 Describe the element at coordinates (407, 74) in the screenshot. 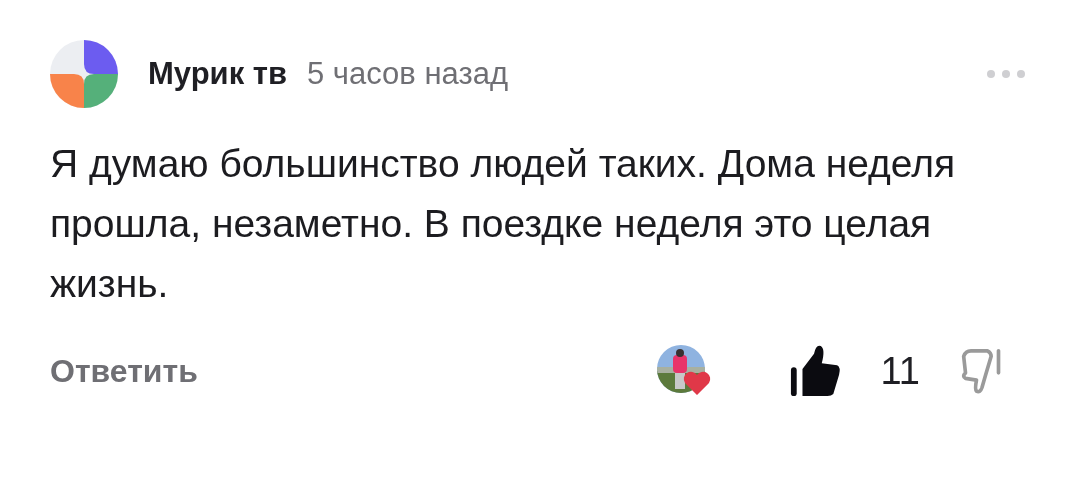

I see `comment-time: 5 часов назад` at that location.